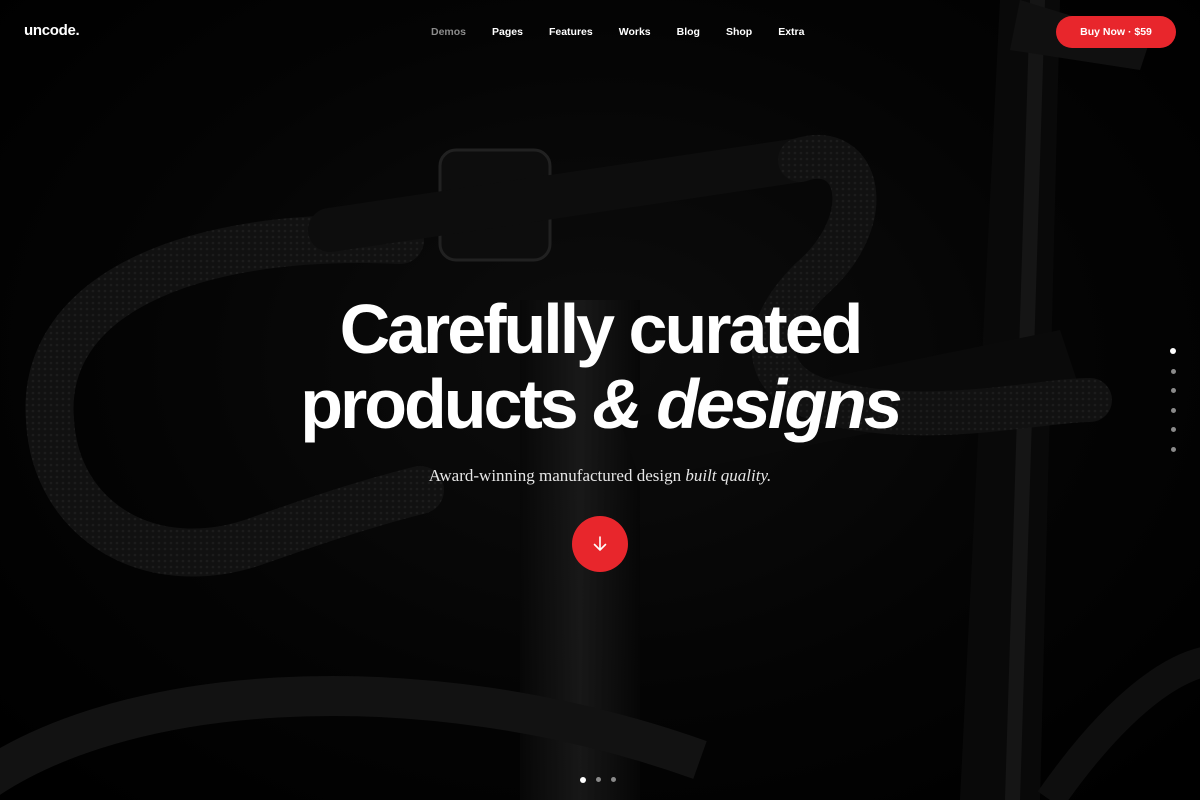  Describe the element at coordinates (688, 32) in the screenshot. I see `nav-item-blog: Blog` at that location.